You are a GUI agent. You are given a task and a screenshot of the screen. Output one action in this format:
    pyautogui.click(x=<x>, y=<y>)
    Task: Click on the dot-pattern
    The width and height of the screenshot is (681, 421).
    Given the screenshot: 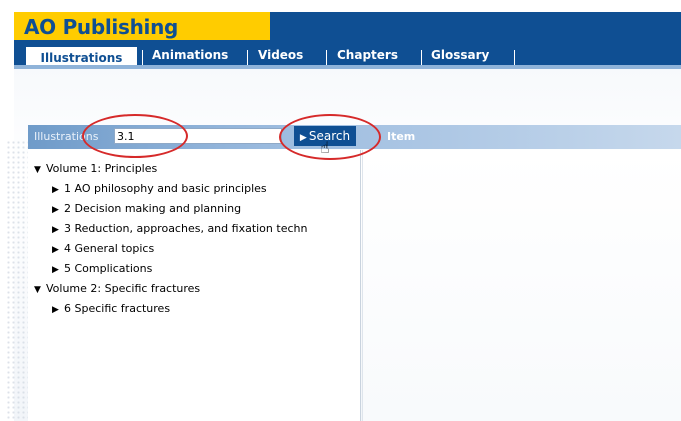 What is the action you would take?
    pyautogui.click(x=17, y=280)
    